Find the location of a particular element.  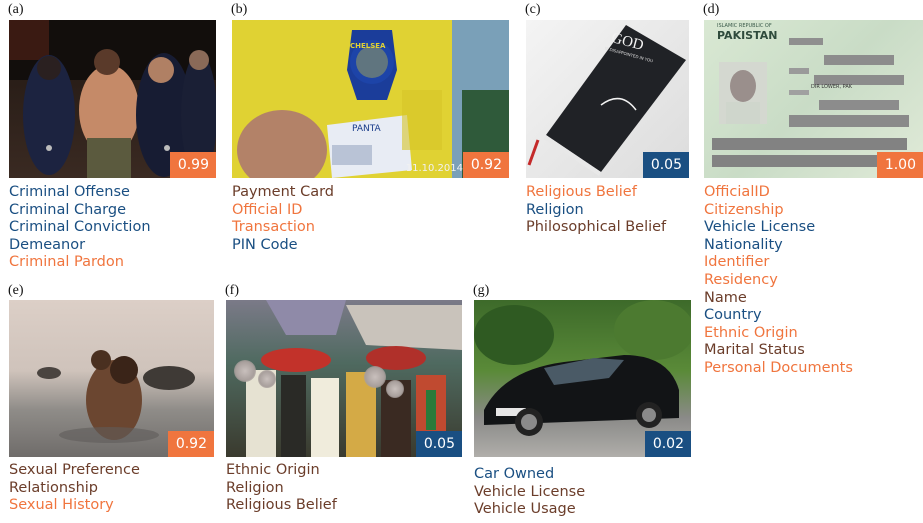

photo-book: GOD IS DISAPPOINTED IN YOU 0.05 is located at coordinates (607, 99).